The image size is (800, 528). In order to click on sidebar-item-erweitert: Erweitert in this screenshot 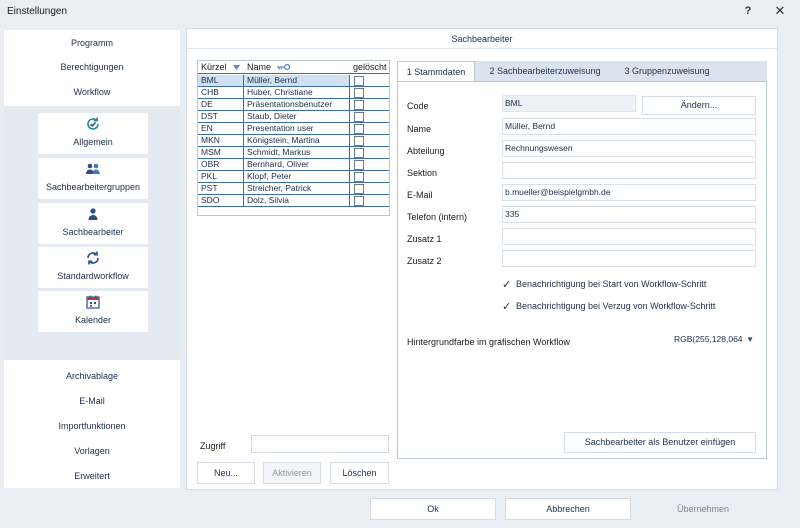, I will do `click(92, 476)`.